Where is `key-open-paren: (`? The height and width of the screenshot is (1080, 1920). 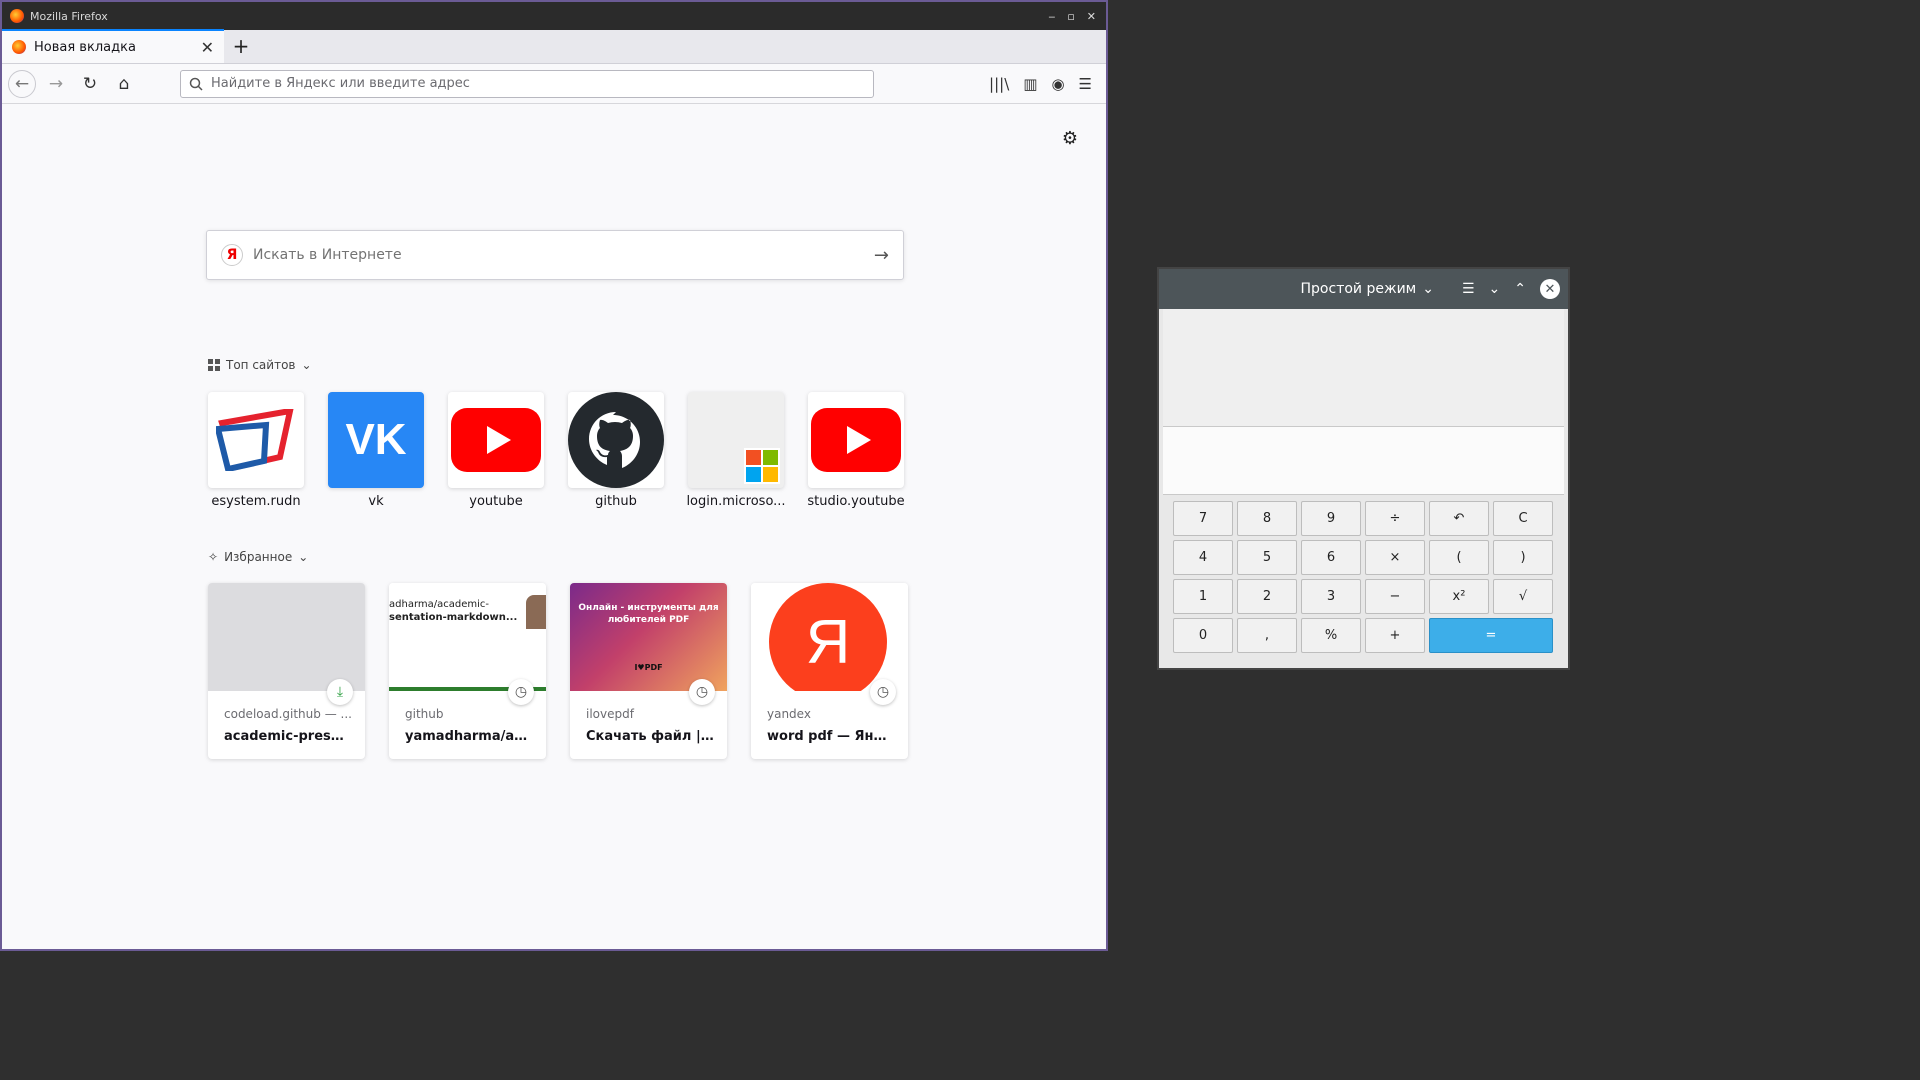
key-open-paren: ( is located at coordinates (1459, 557).